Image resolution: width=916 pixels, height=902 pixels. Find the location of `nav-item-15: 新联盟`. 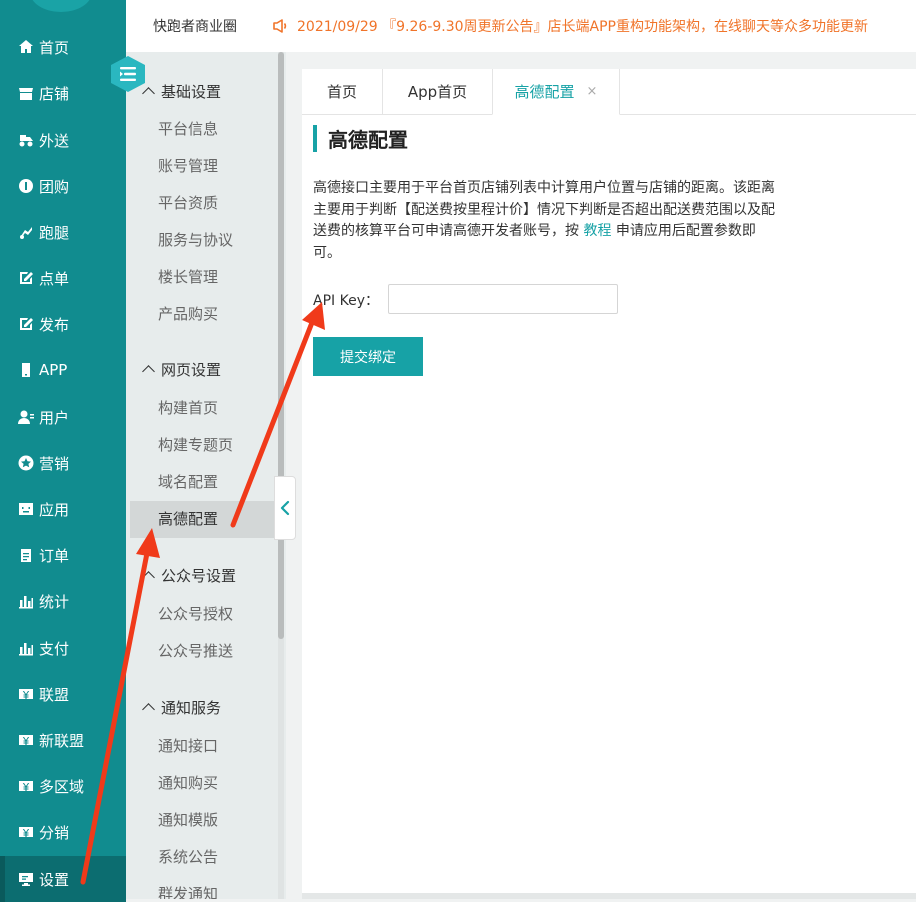

nav-item-15: 新联盟 is located at coordinates (63, 740).